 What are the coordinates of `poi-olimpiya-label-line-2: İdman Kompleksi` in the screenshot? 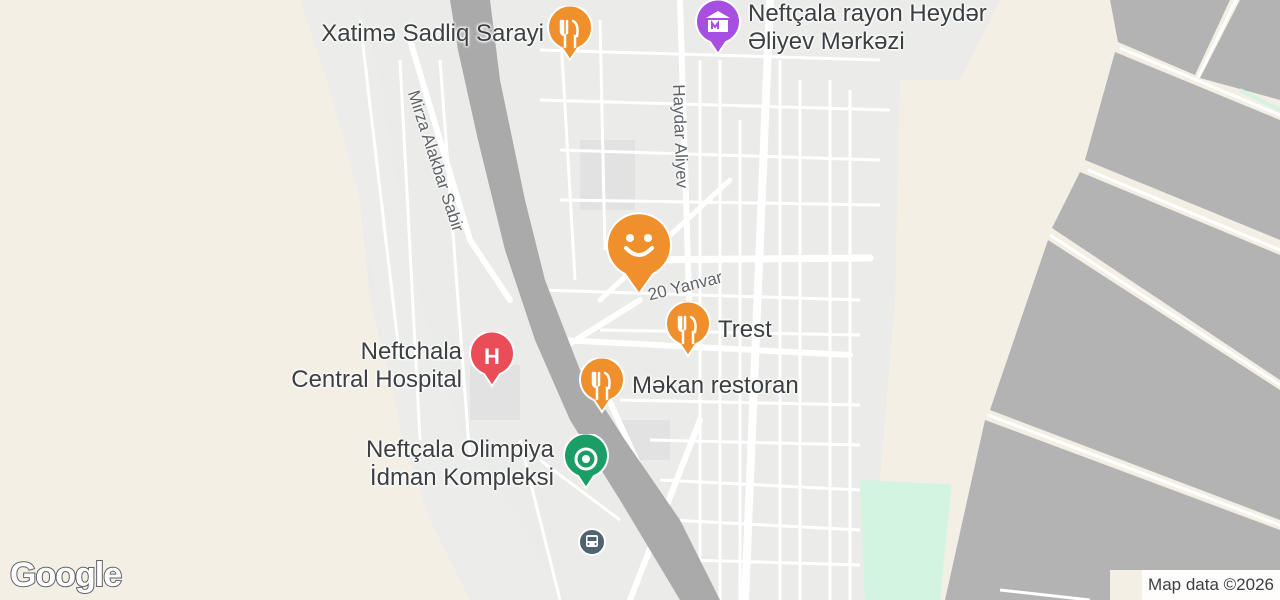 It's located at (461, 477).